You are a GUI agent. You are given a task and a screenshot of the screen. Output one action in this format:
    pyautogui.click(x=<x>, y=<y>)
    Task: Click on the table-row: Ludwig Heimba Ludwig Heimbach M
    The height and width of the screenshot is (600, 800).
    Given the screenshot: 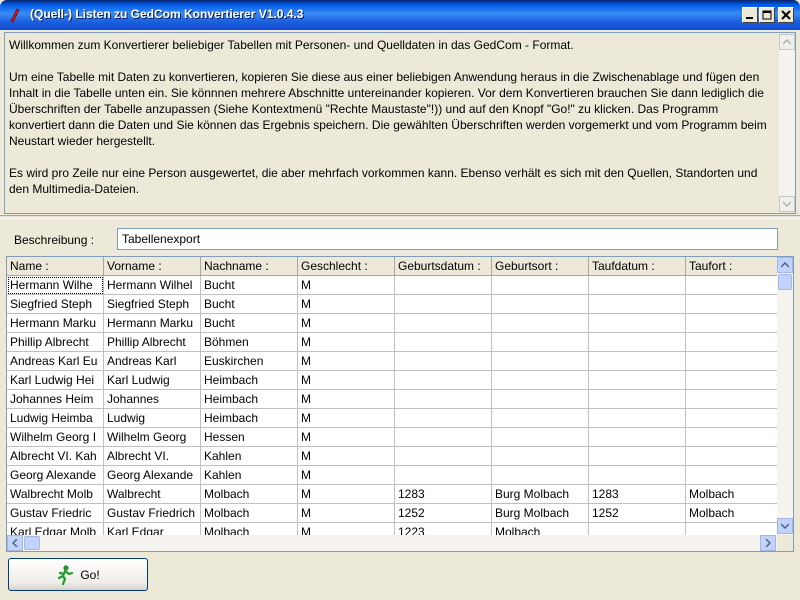 What is the action you would take?
    pyautogui.click(x=395, y=418)
    